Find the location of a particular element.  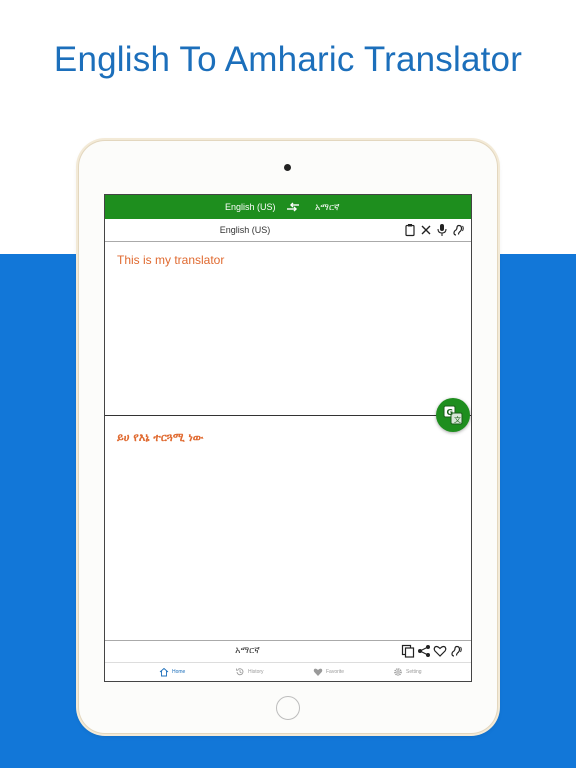

nav-home-label: Home is located at coordinates (179, 672).